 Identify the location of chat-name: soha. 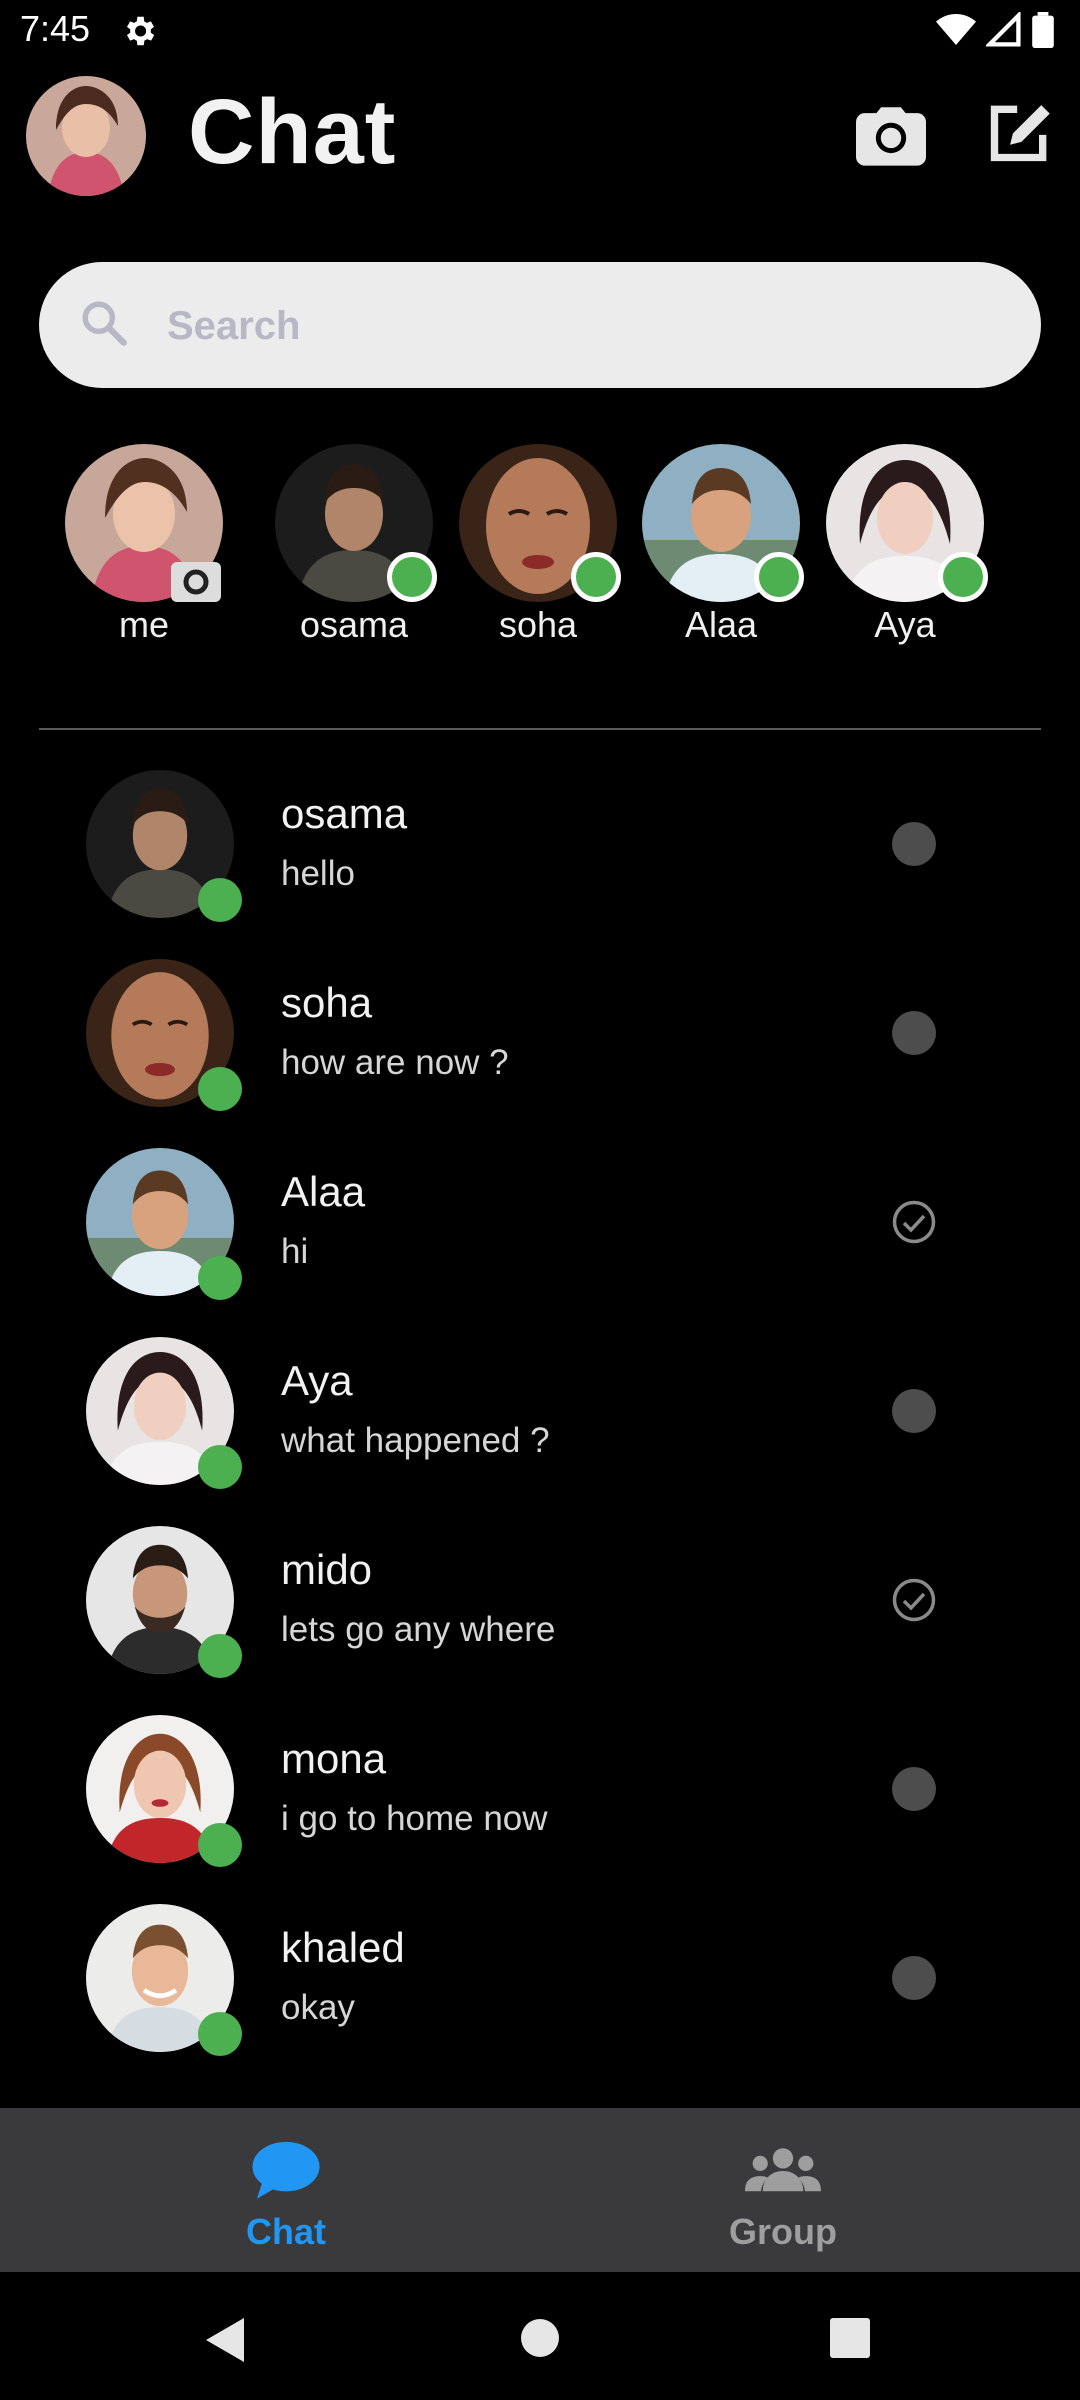
(327, 1002).